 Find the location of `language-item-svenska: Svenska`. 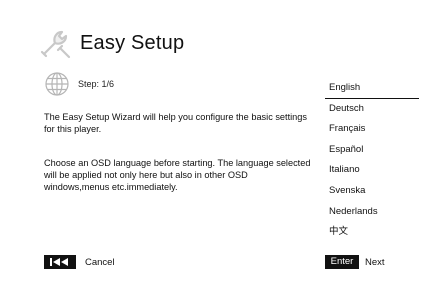

language-item-svenska: Svenska is located at coordinates (372, 191).